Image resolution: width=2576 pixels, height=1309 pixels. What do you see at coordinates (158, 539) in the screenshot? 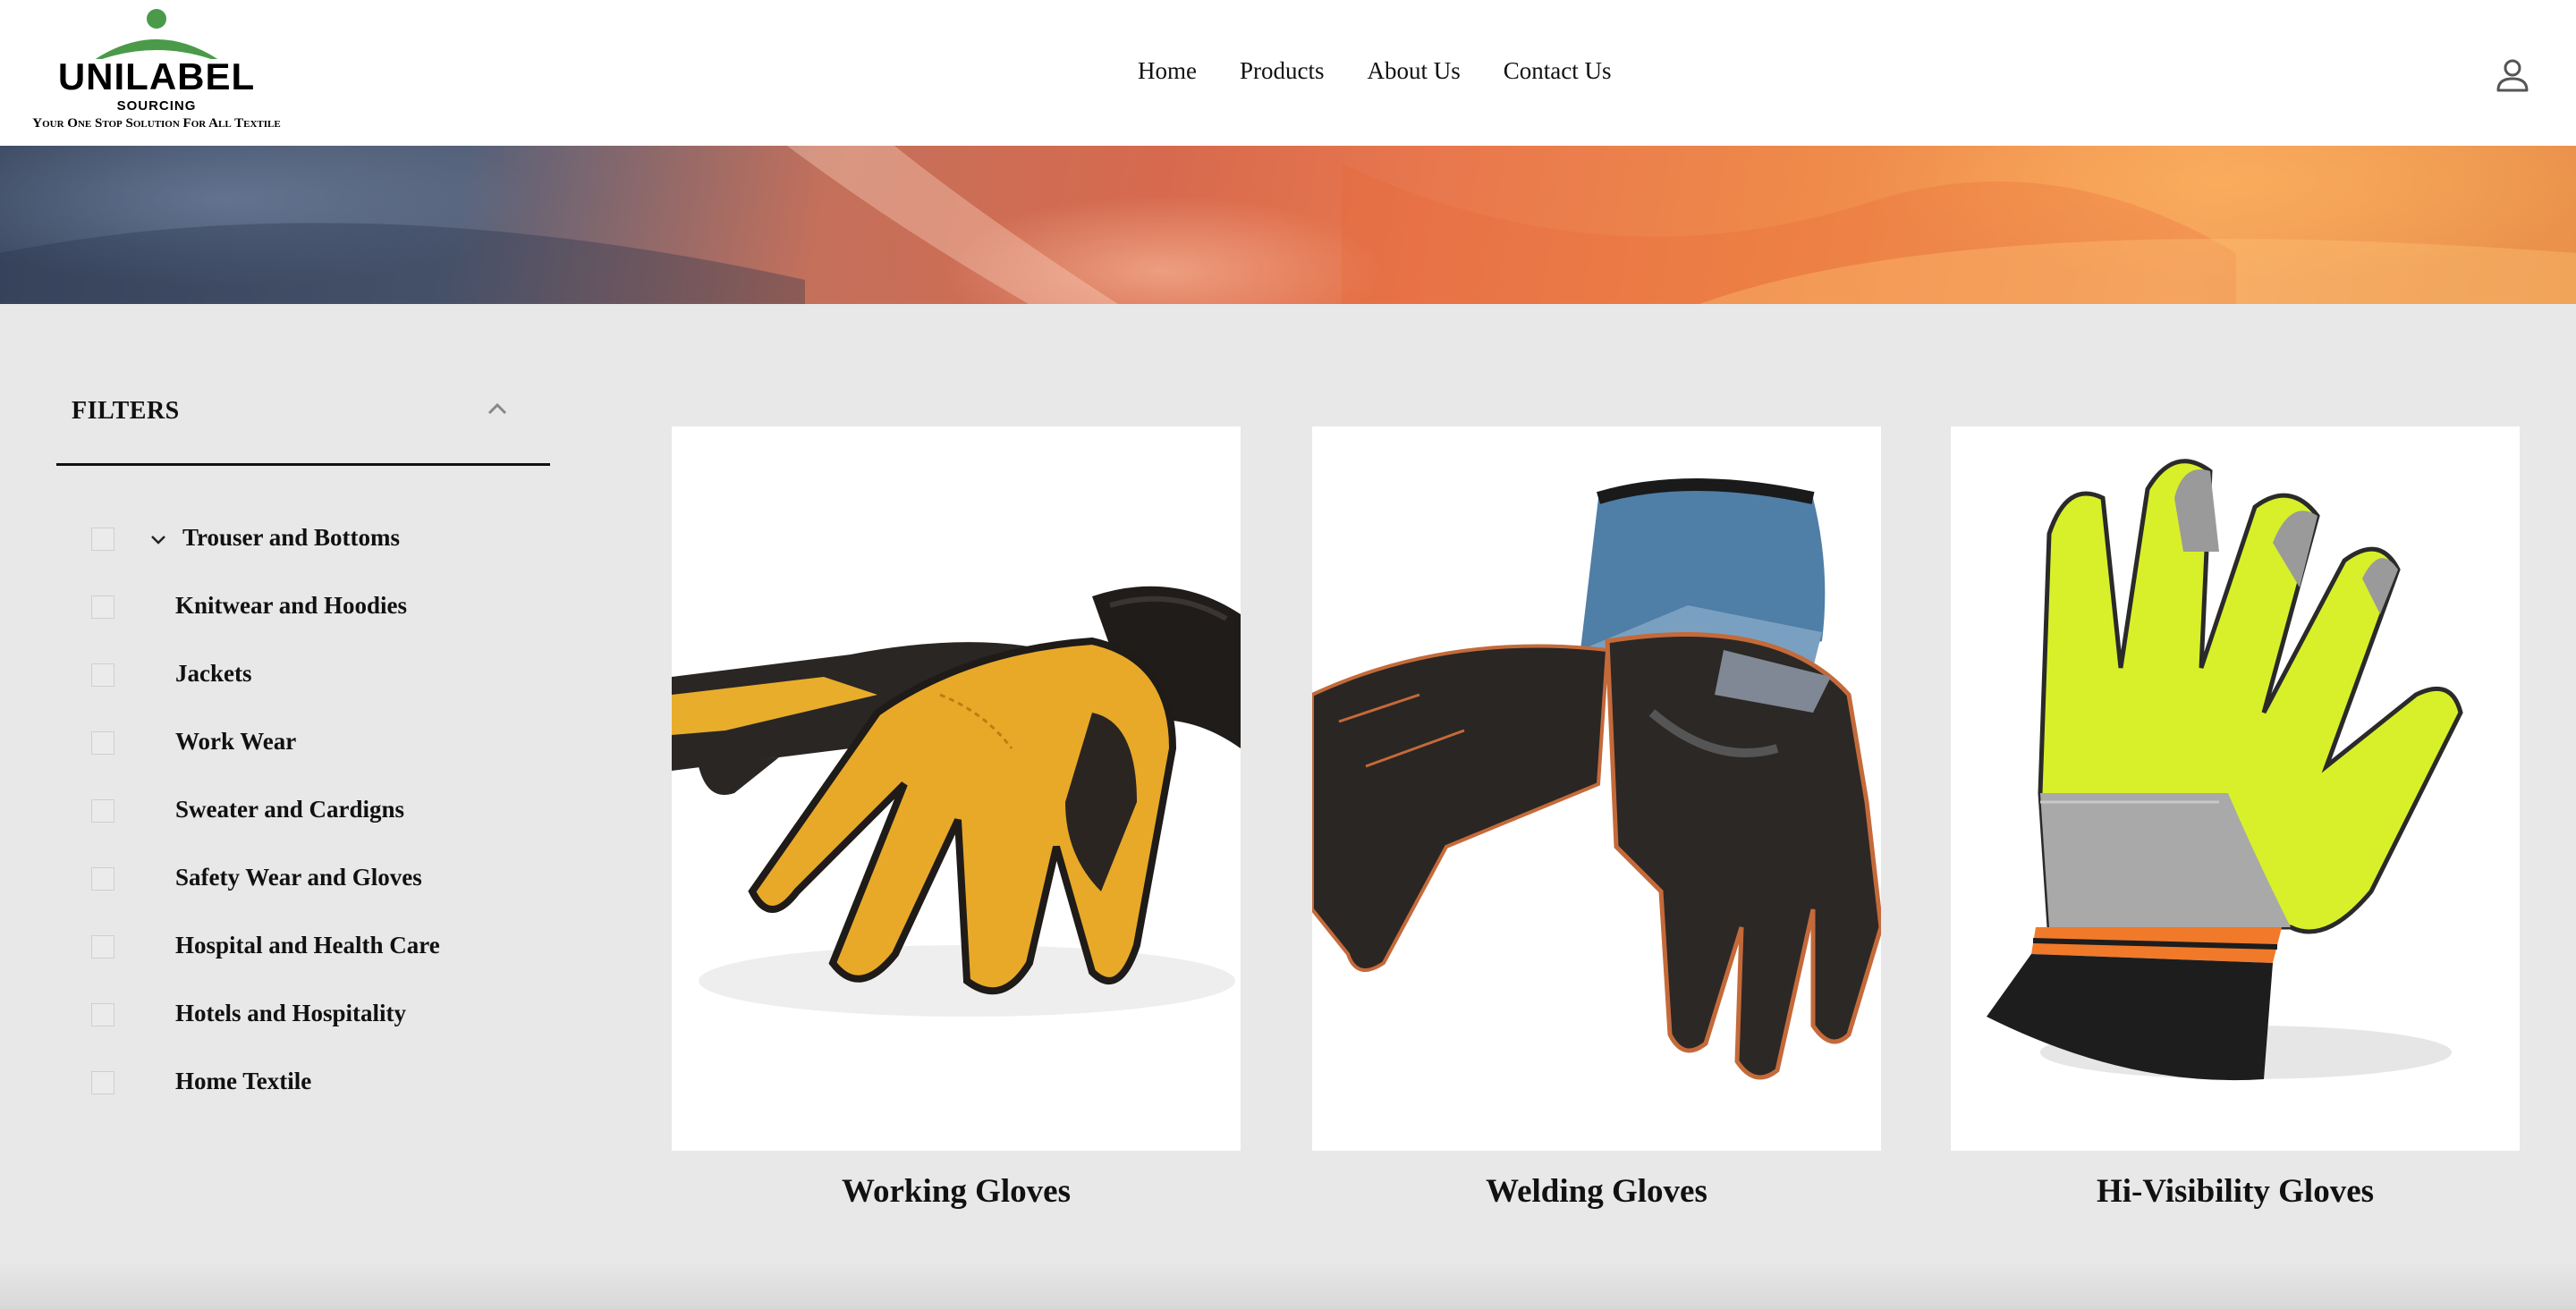
I see `chevron-down-icon` at bounding box center [158, 539].